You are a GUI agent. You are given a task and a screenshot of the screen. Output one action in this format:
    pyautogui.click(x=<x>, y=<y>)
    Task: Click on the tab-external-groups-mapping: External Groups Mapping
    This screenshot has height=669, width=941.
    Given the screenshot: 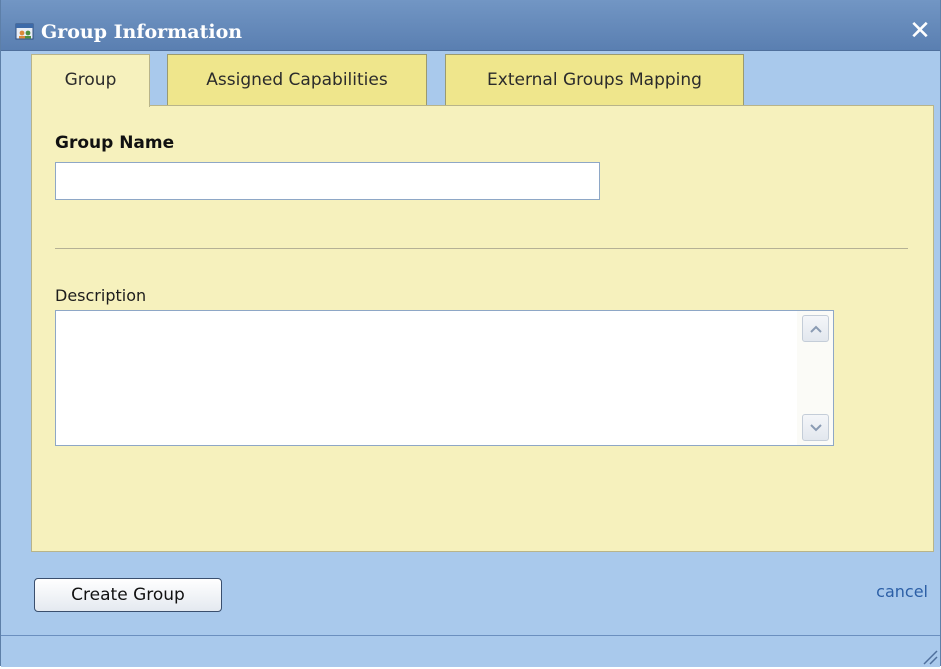 What is the action you would take?
    pyautogui.click(x=594, y=79)
    